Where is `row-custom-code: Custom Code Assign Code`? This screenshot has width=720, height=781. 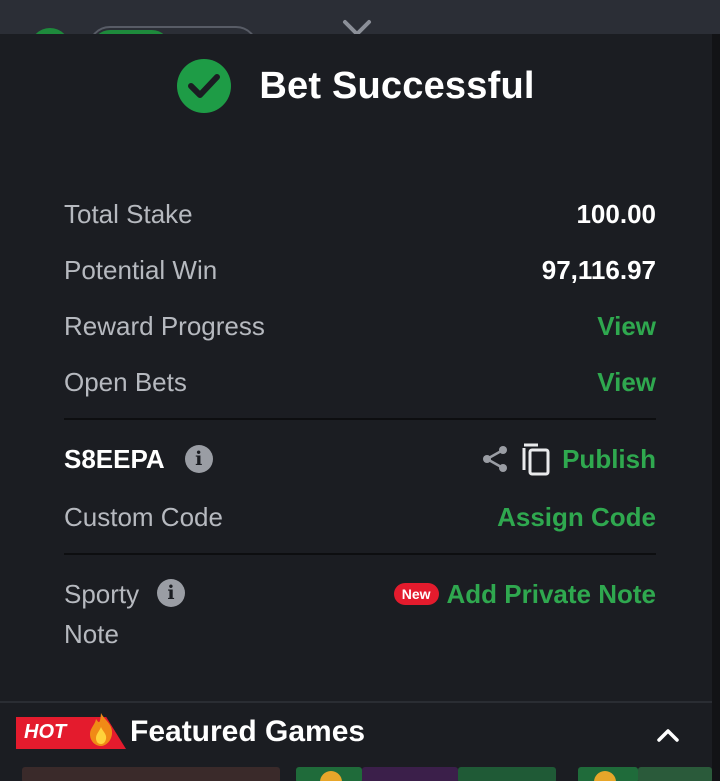 row-custom-code: Custom Code Assign Code is located at coordinates (360, 517).